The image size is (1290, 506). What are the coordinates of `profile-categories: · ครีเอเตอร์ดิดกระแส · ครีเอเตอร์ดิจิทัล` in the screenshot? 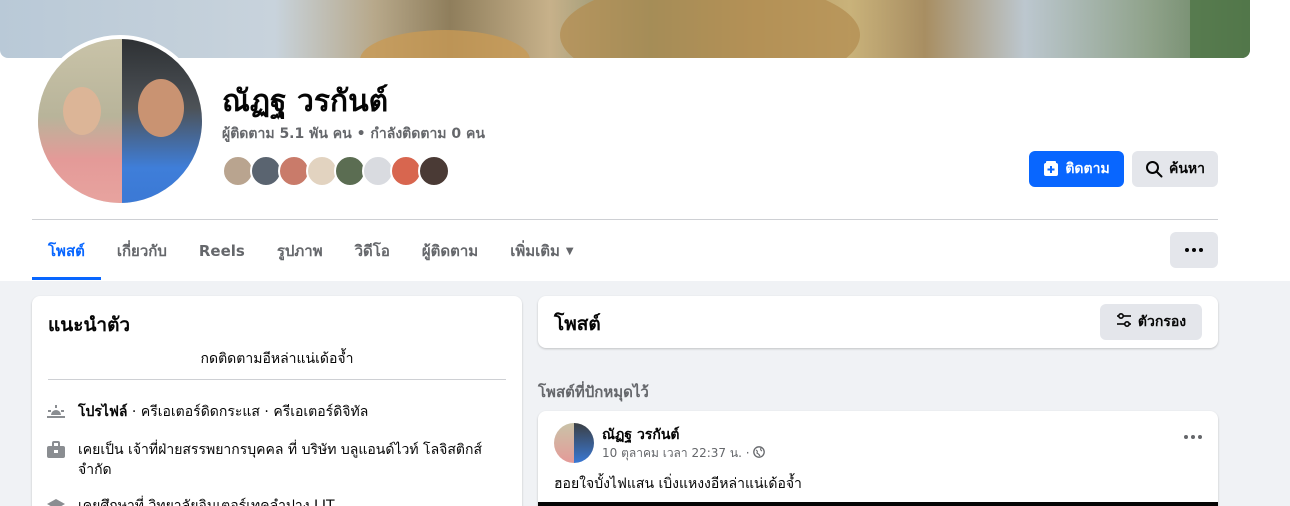 It's located at (250, 412).